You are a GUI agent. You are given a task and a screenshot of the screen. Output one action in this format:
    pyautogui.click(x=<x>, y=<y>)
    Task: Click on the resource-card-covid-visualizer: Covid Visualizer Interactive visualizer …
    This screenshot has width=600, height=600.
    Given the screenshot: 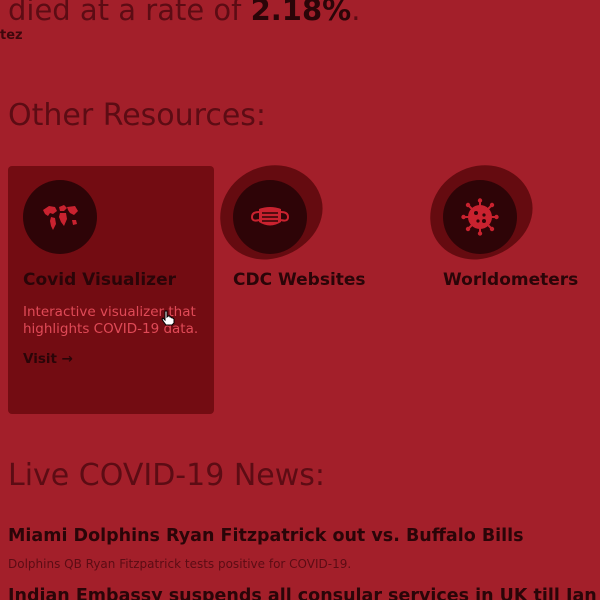 What is the action you would take?
    pyautogui.click(x=111, y=290)
    